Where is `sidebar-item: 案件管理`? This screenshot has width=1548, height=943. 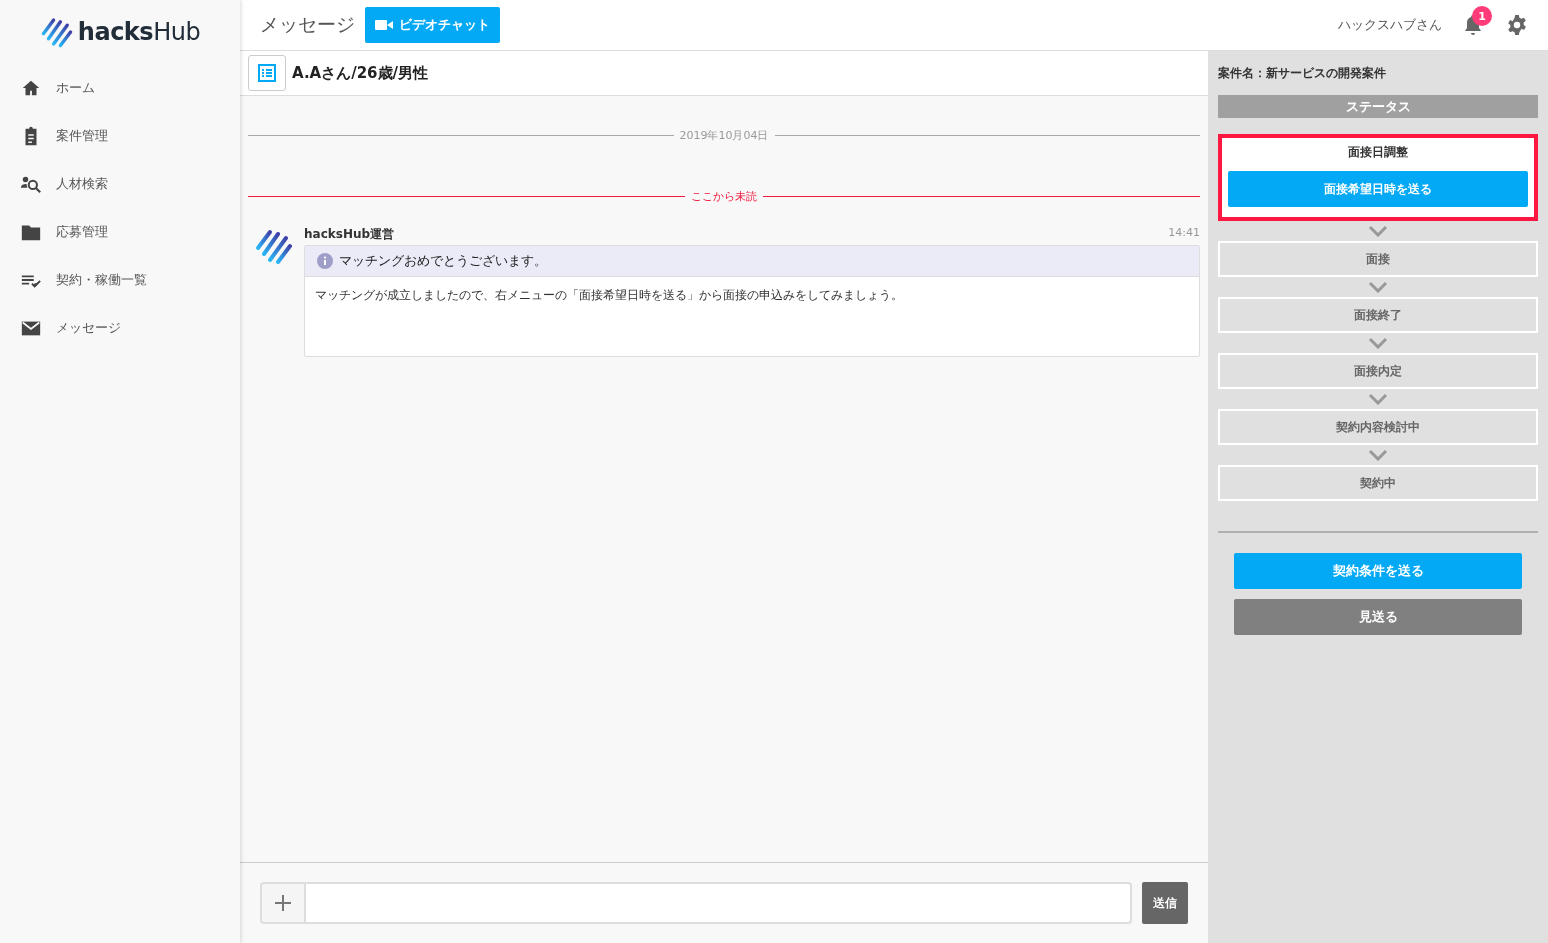 sidebar-item: 案件管理 is located at coordinates (120, 136).